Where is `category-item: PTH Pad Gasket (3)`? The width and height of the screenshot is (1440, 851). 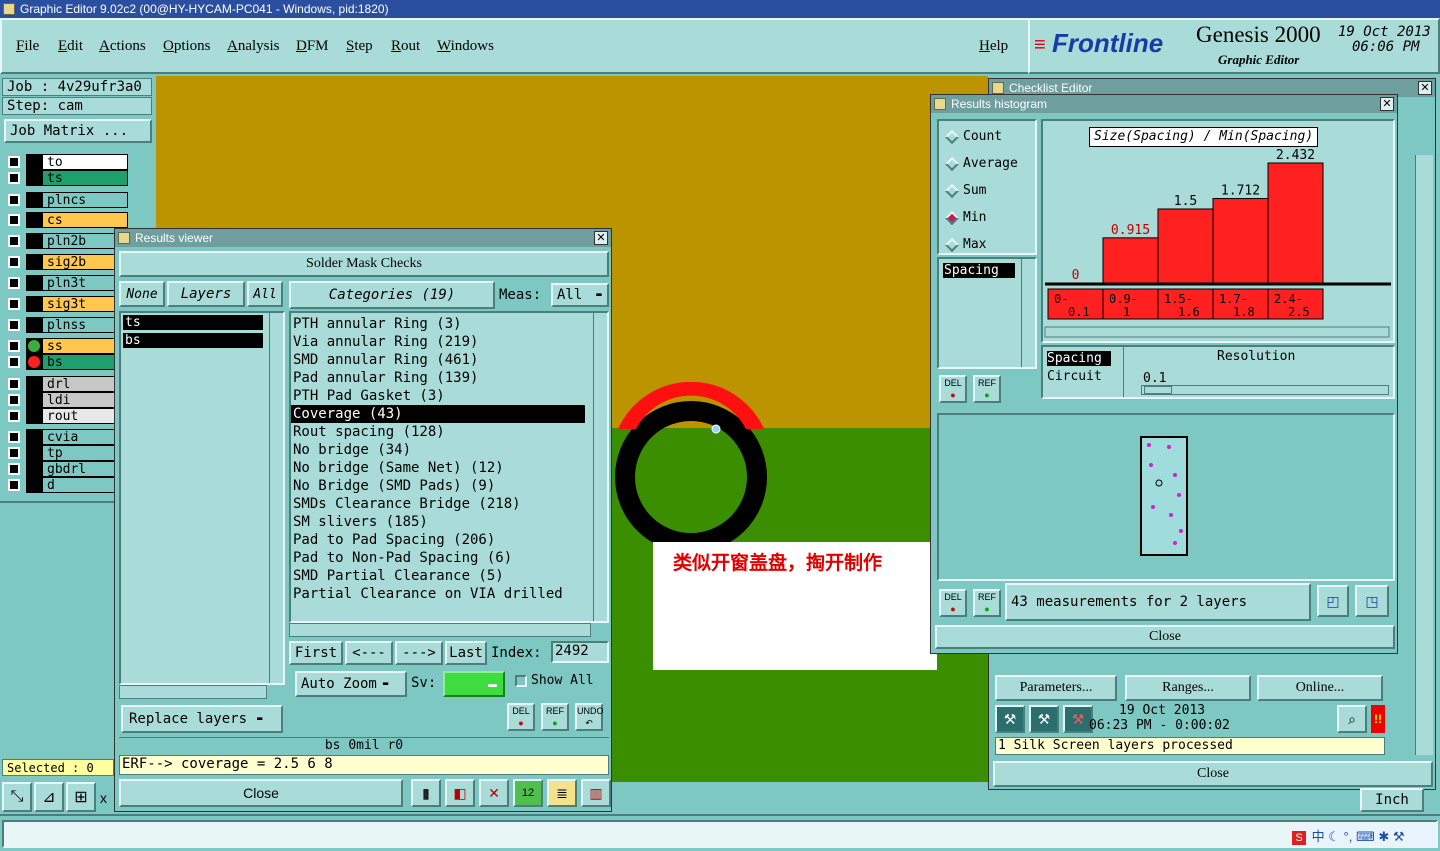 category-item: PTH Pad Gasket (3) is located at coordinates (438, 396).